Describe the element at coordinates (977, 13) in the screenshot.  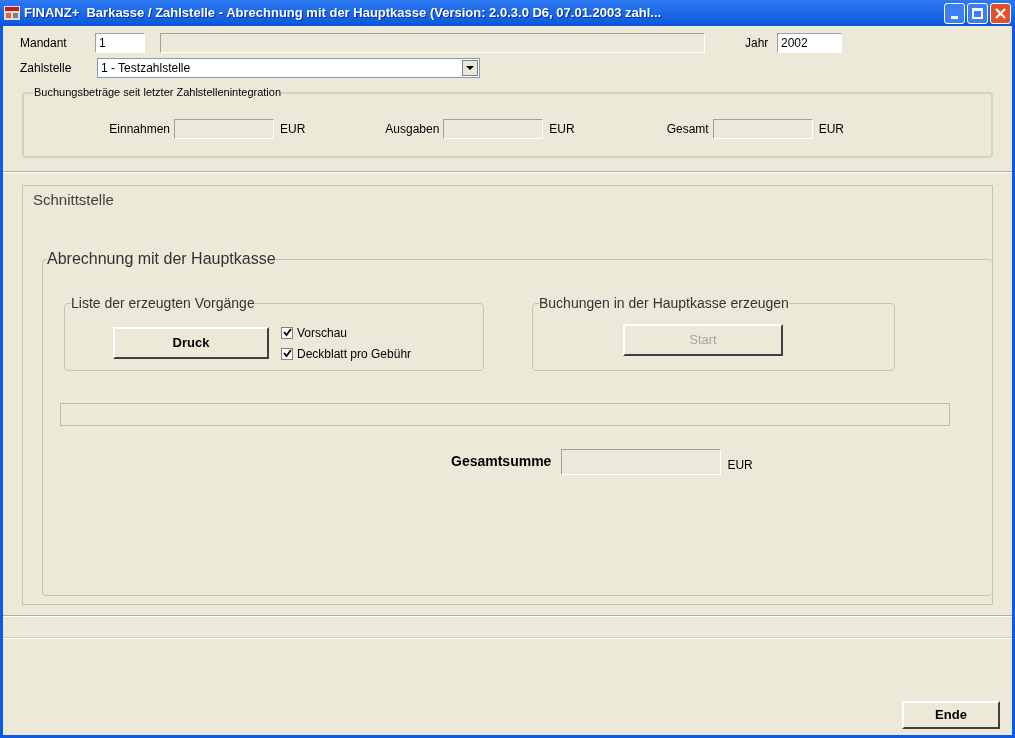
I see `maximize-button` at that location.